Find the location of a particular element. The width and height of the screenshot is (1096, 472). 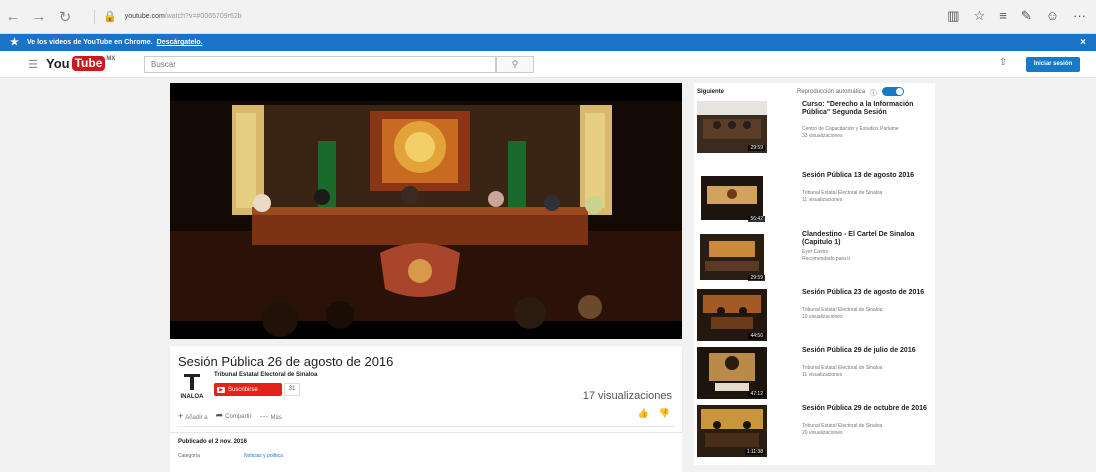

upload-icon: ⇧ is located at coordinates (1003, 62).